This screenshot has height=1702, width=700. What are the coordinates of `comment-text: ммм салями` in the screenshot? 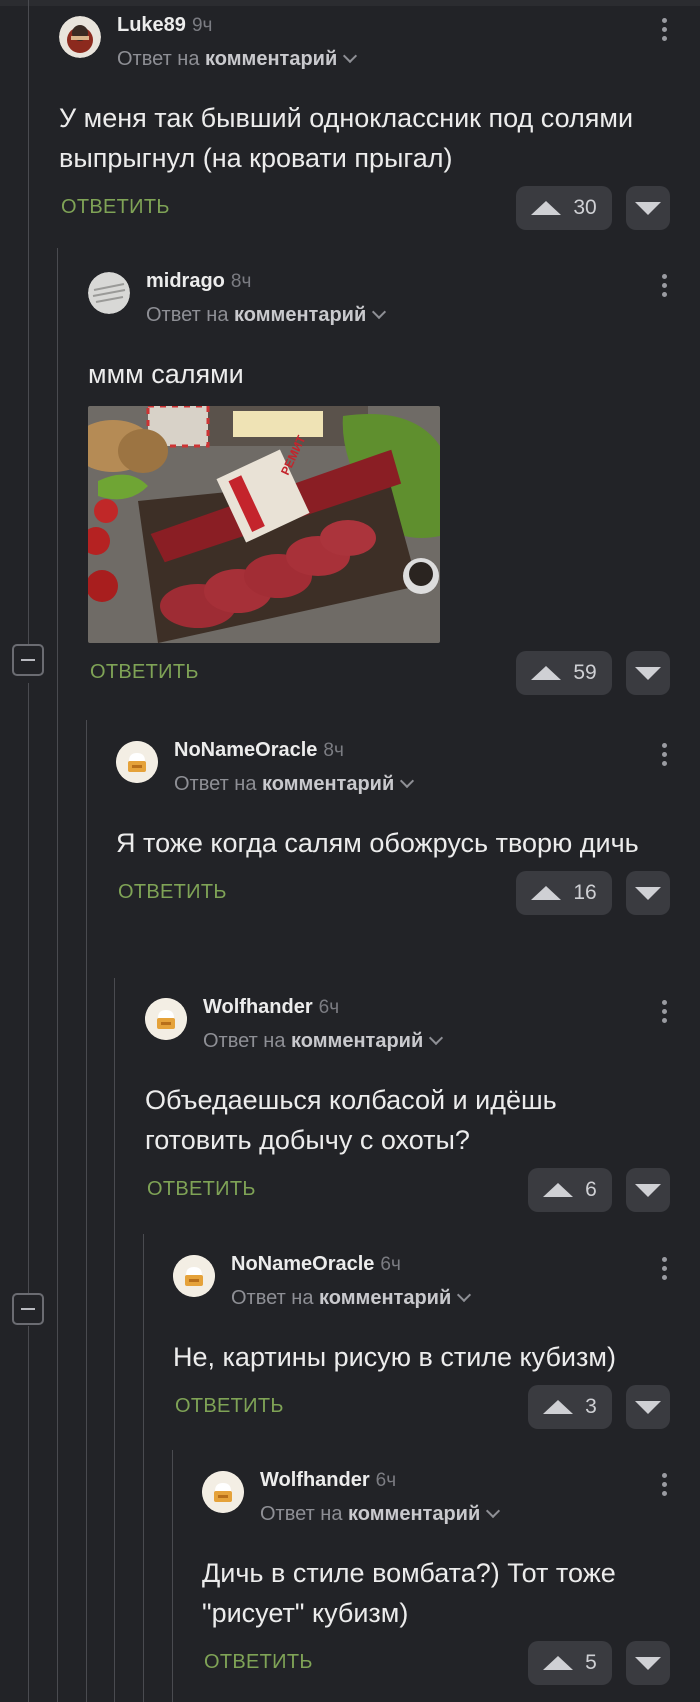 It's located at (166, 374).